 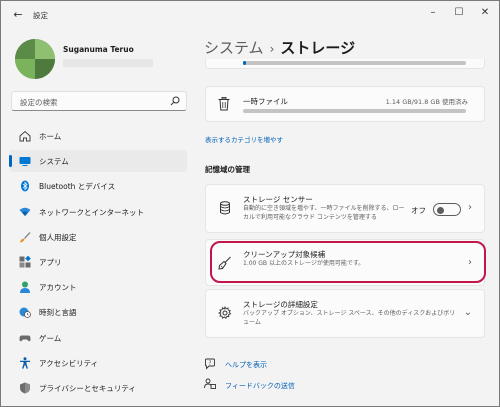 I want to click on account-icon, so click(x=25, y=287).